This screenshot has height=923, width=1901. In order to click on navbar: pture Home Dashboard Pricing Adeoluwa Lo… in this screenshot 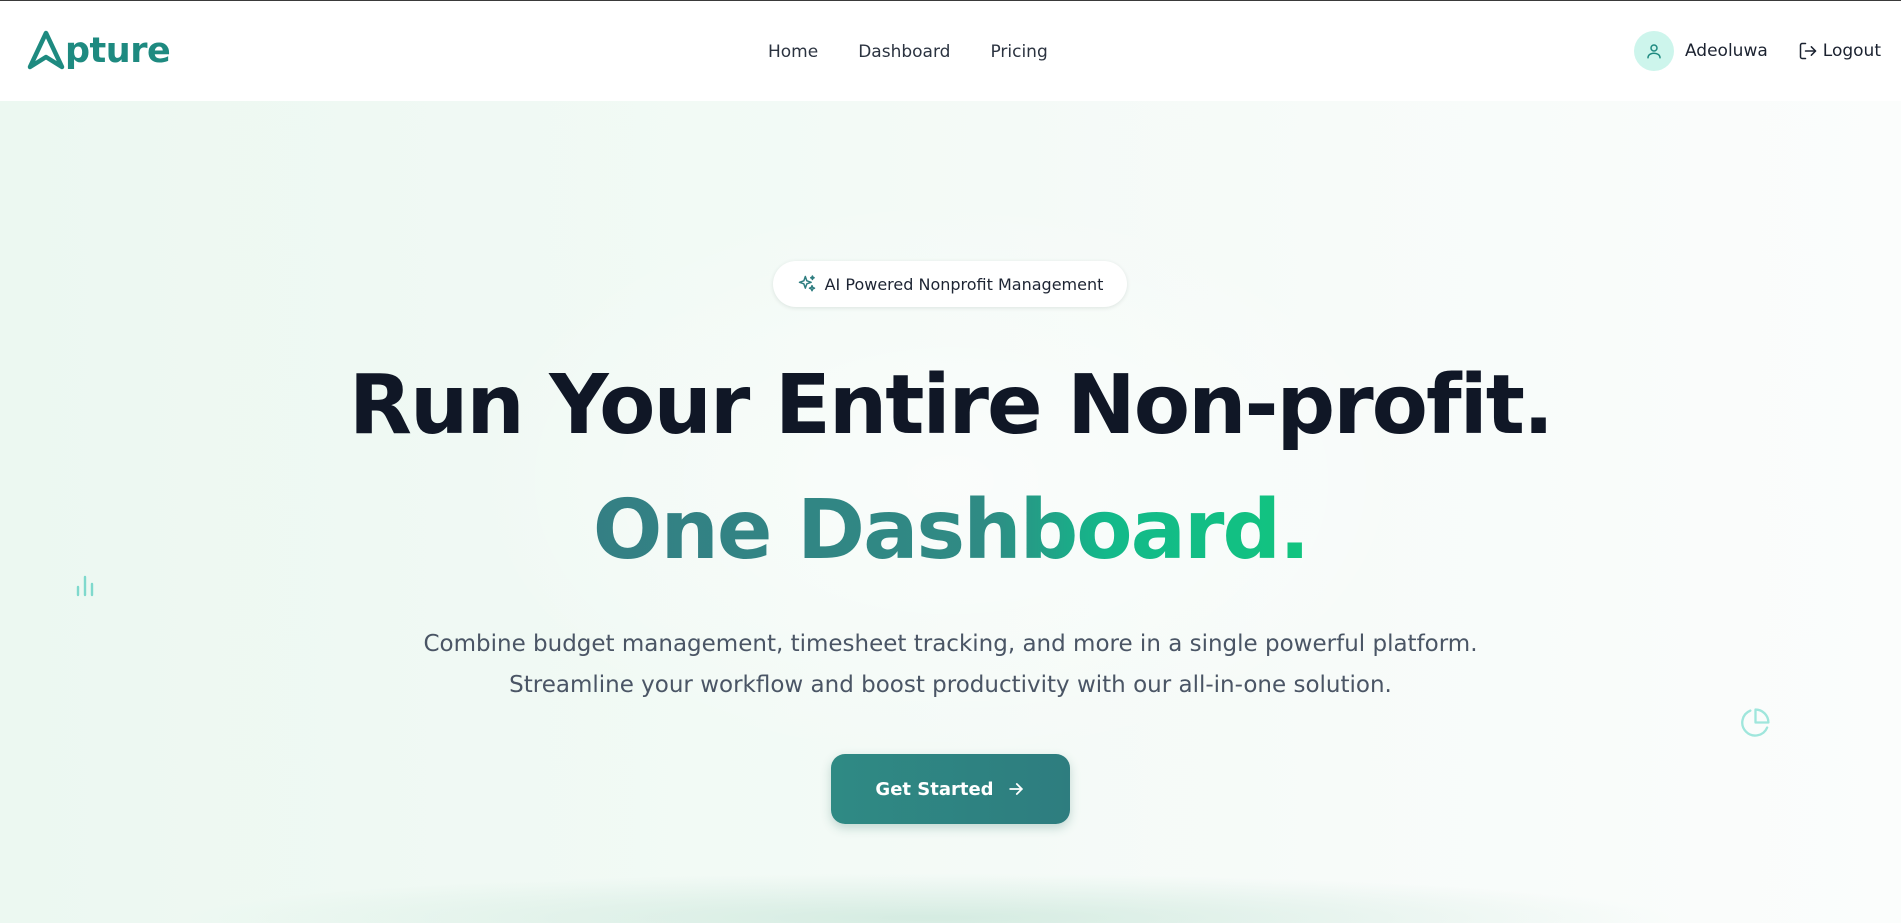, I will do `click(950, 51)`.